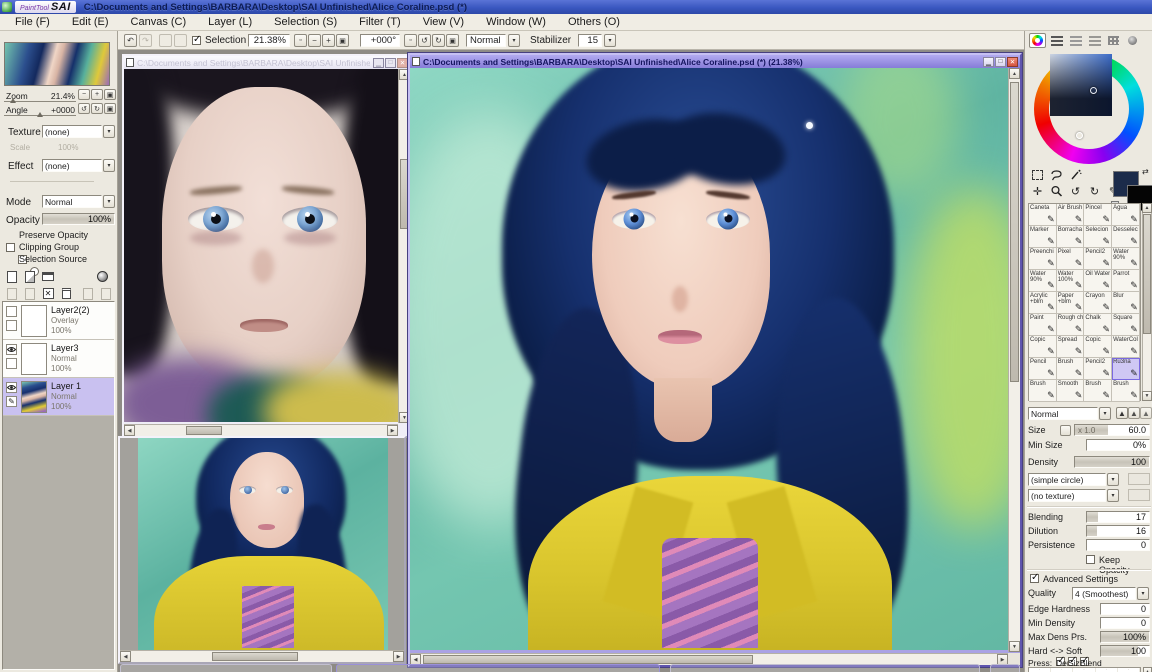  What do you see at coordinates (514, 40) in the screenshot?
I see `paint-mode-dropdown-button: ▾` at bounding box center [514, 40].